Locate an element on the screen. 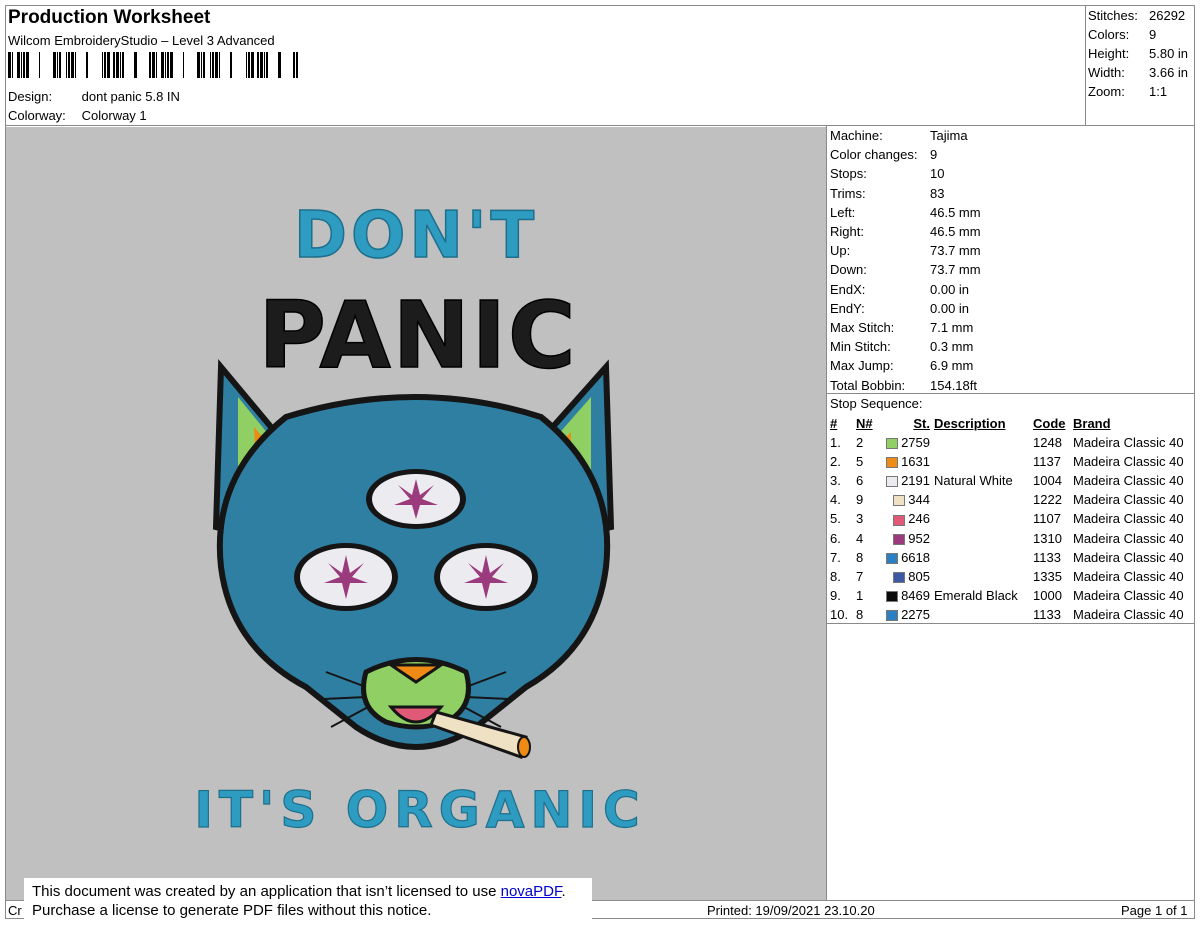 The width and height of the screenshot is (1200, 927). row-code: 1137 is located at coordinates (1047, 462).